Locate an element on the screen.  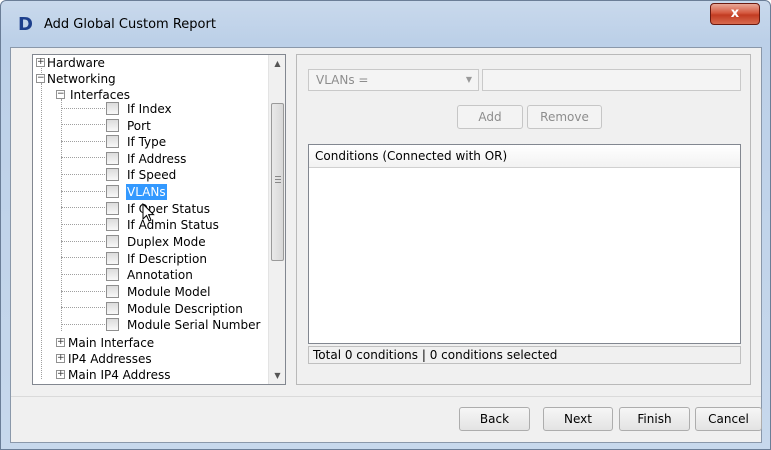
back-button: Back is located at coordinates (494, 419).